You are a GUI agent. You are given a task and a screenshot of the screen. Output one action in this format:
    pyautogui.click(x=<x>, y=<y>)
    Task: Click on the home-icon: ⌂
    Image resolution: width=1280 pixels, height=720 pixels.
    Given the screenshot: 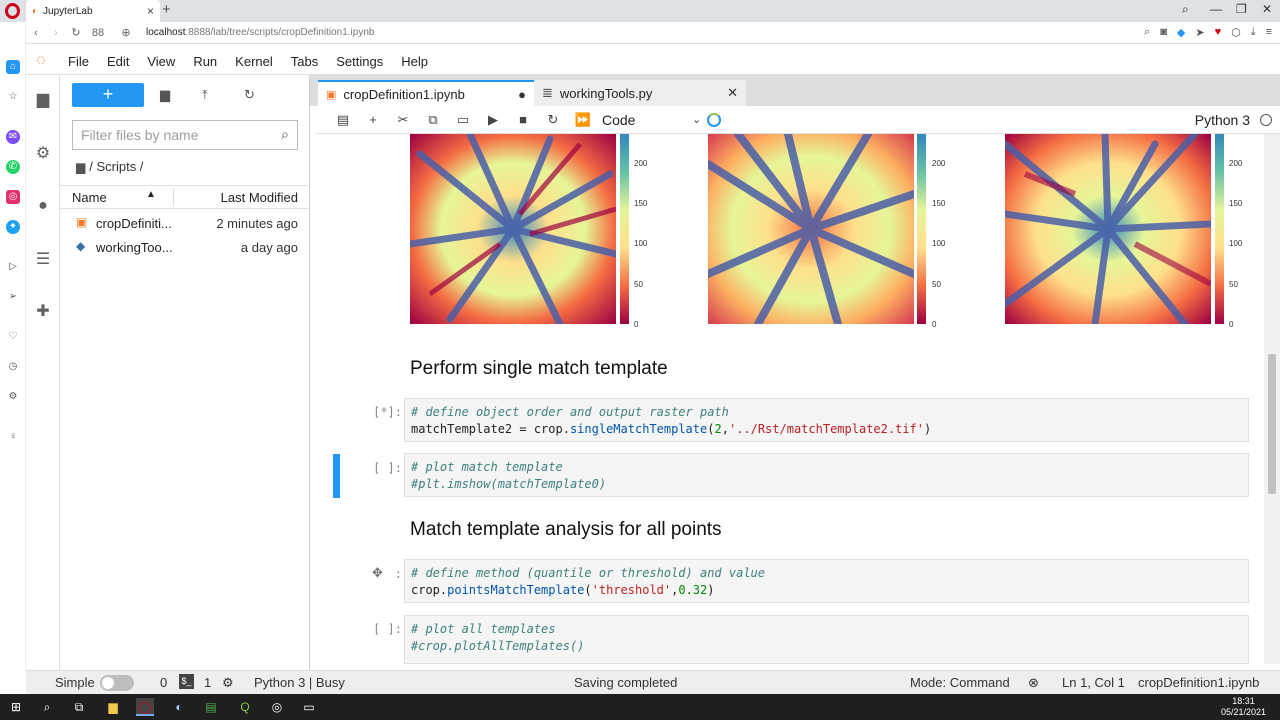 What is the action you would take?
    pyautogui.click(x=13, y=67)
    